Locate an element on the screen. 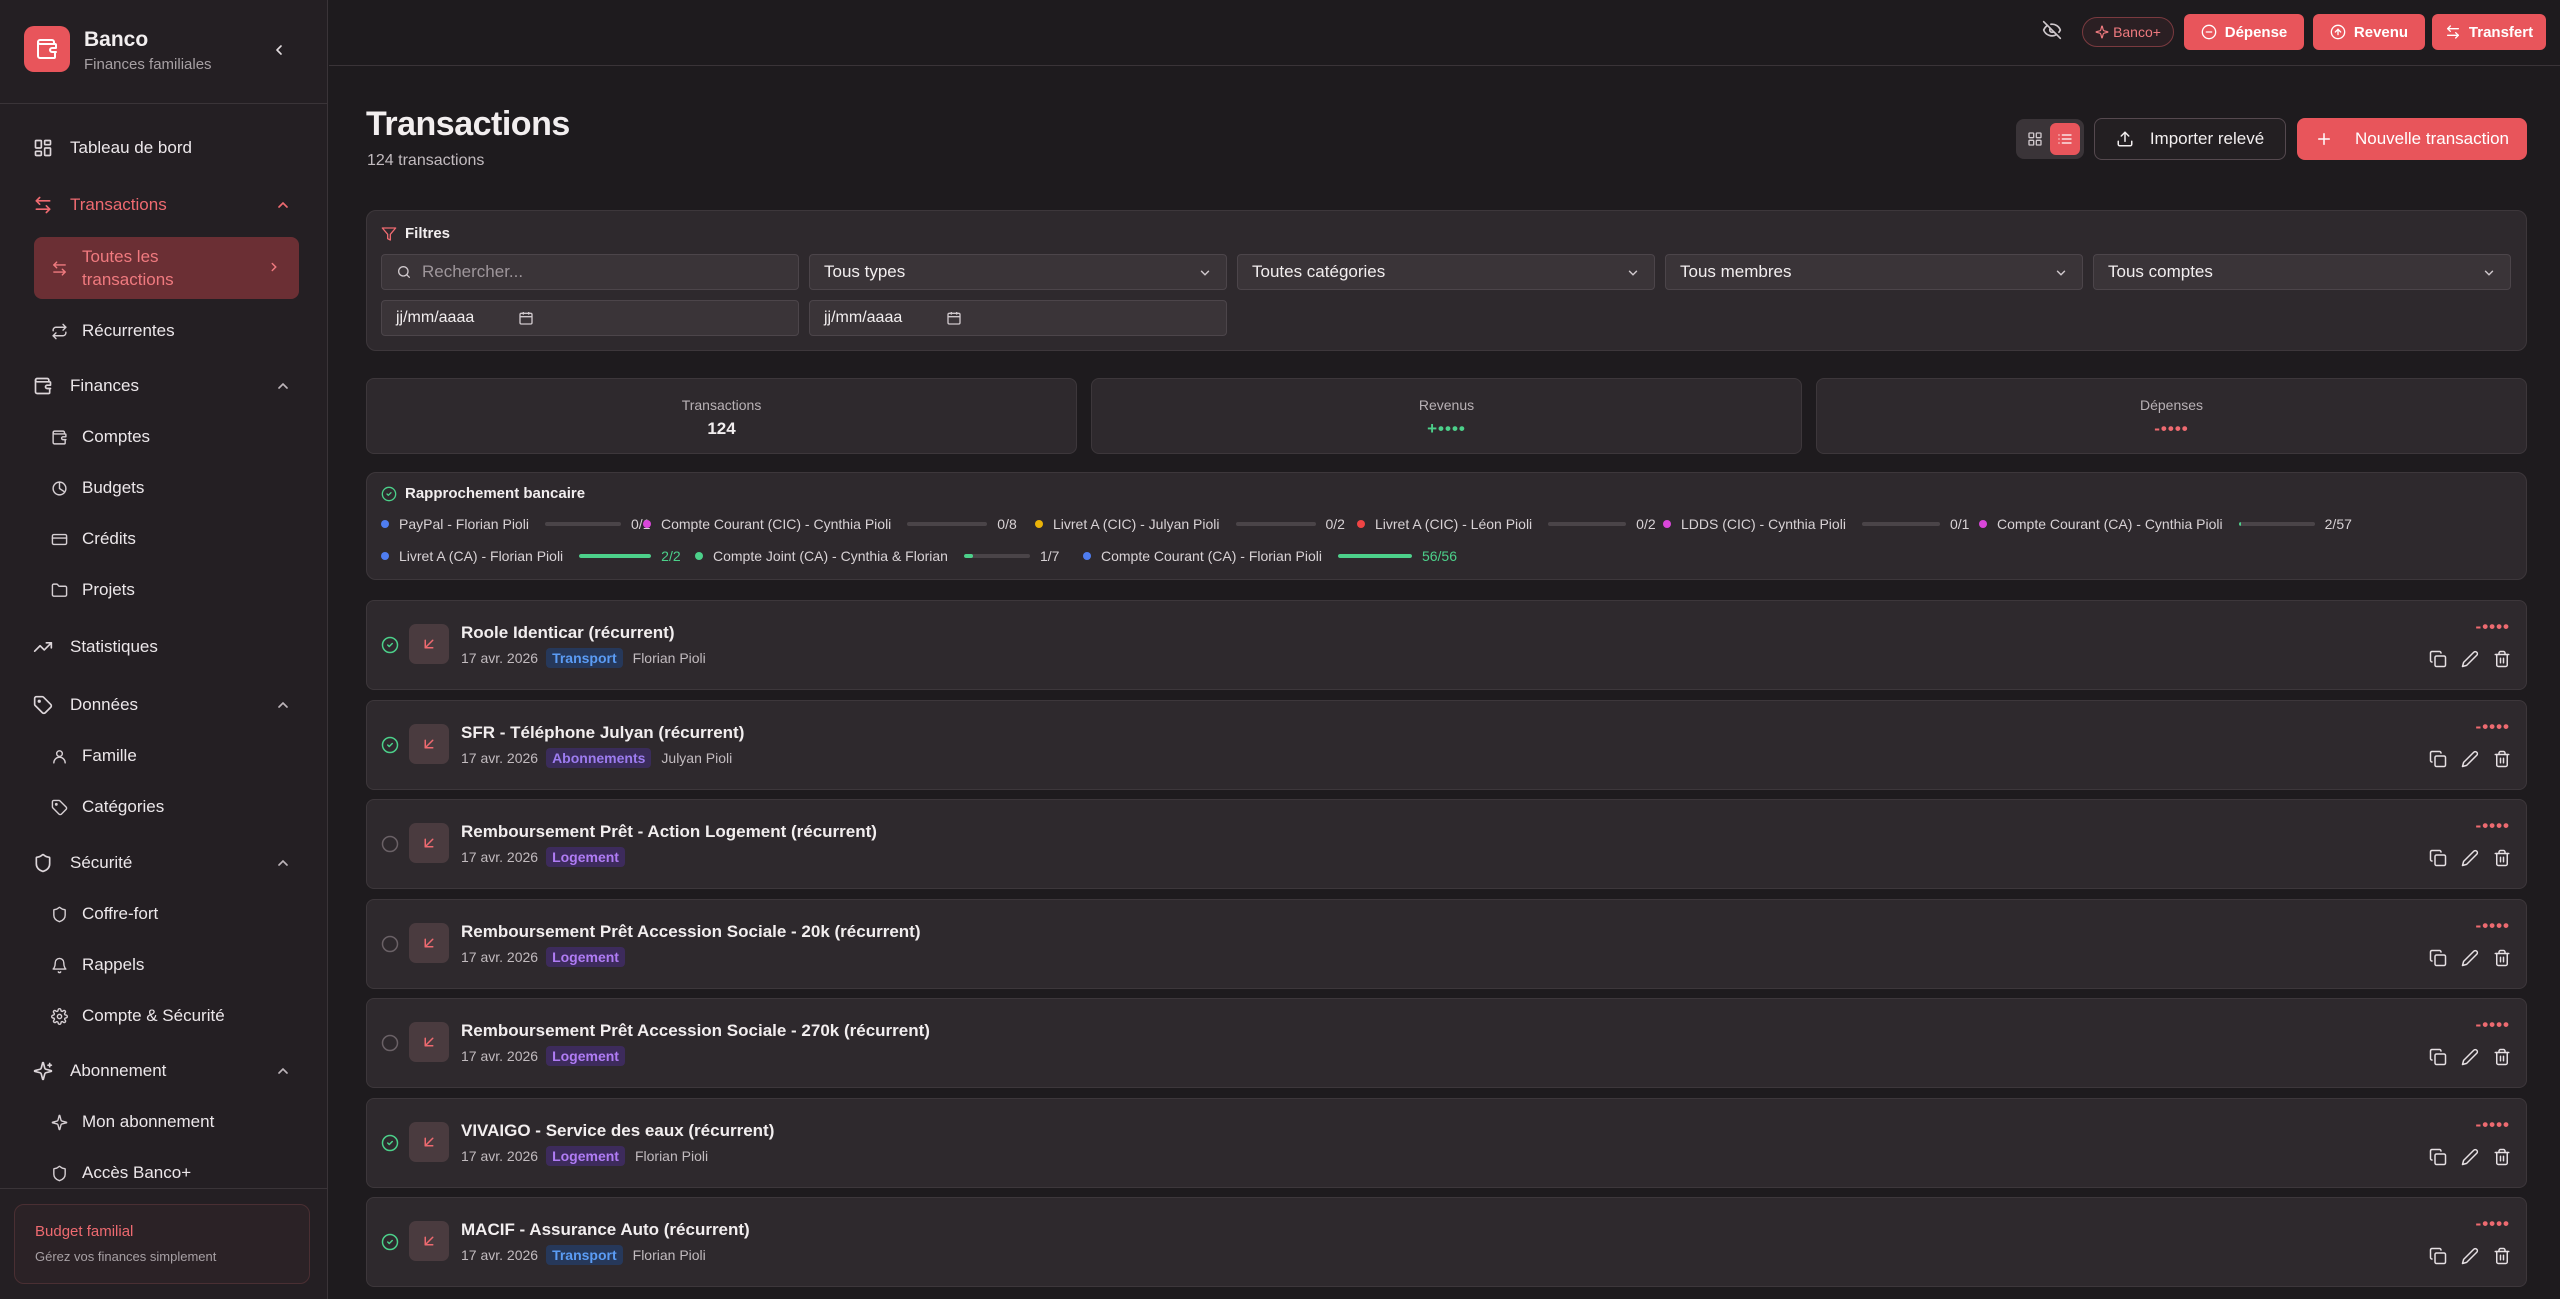 This screenshot has height=1299, width=2560. nav-categories: Catégories is located at coordinates (166, 807).